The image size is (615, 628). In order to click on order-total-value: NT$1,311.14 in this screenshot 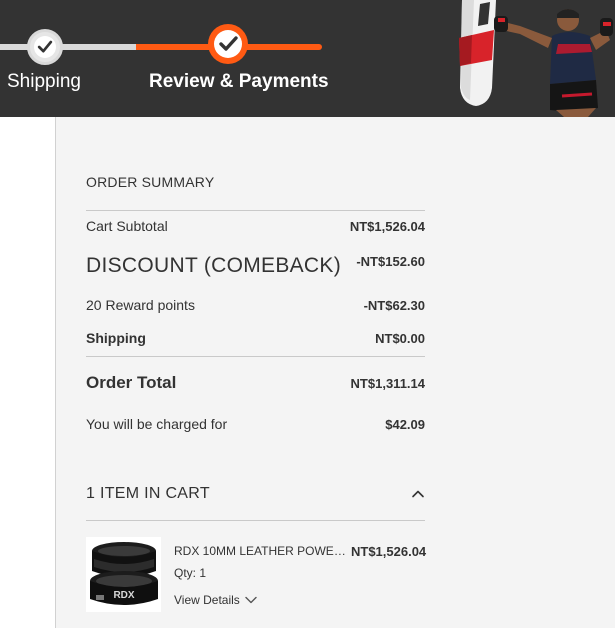, I will do `click(387, 383)`.